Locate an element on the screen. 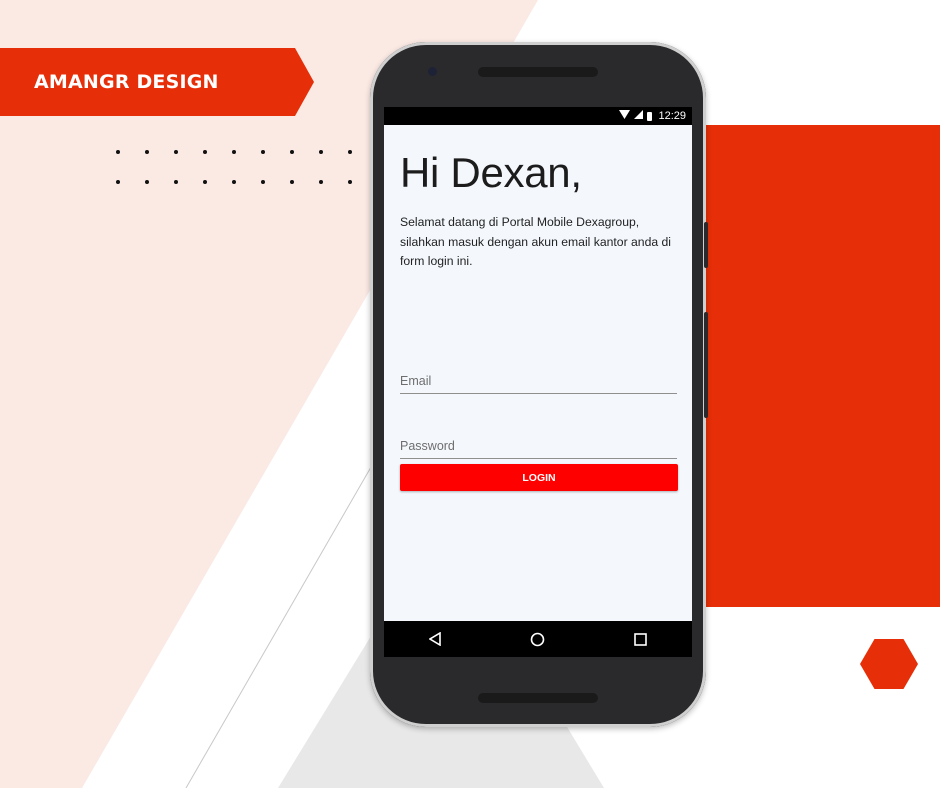 The width and height of the screenshot is (940, 788). phone-volume-button is located at coordinates (706, 365).